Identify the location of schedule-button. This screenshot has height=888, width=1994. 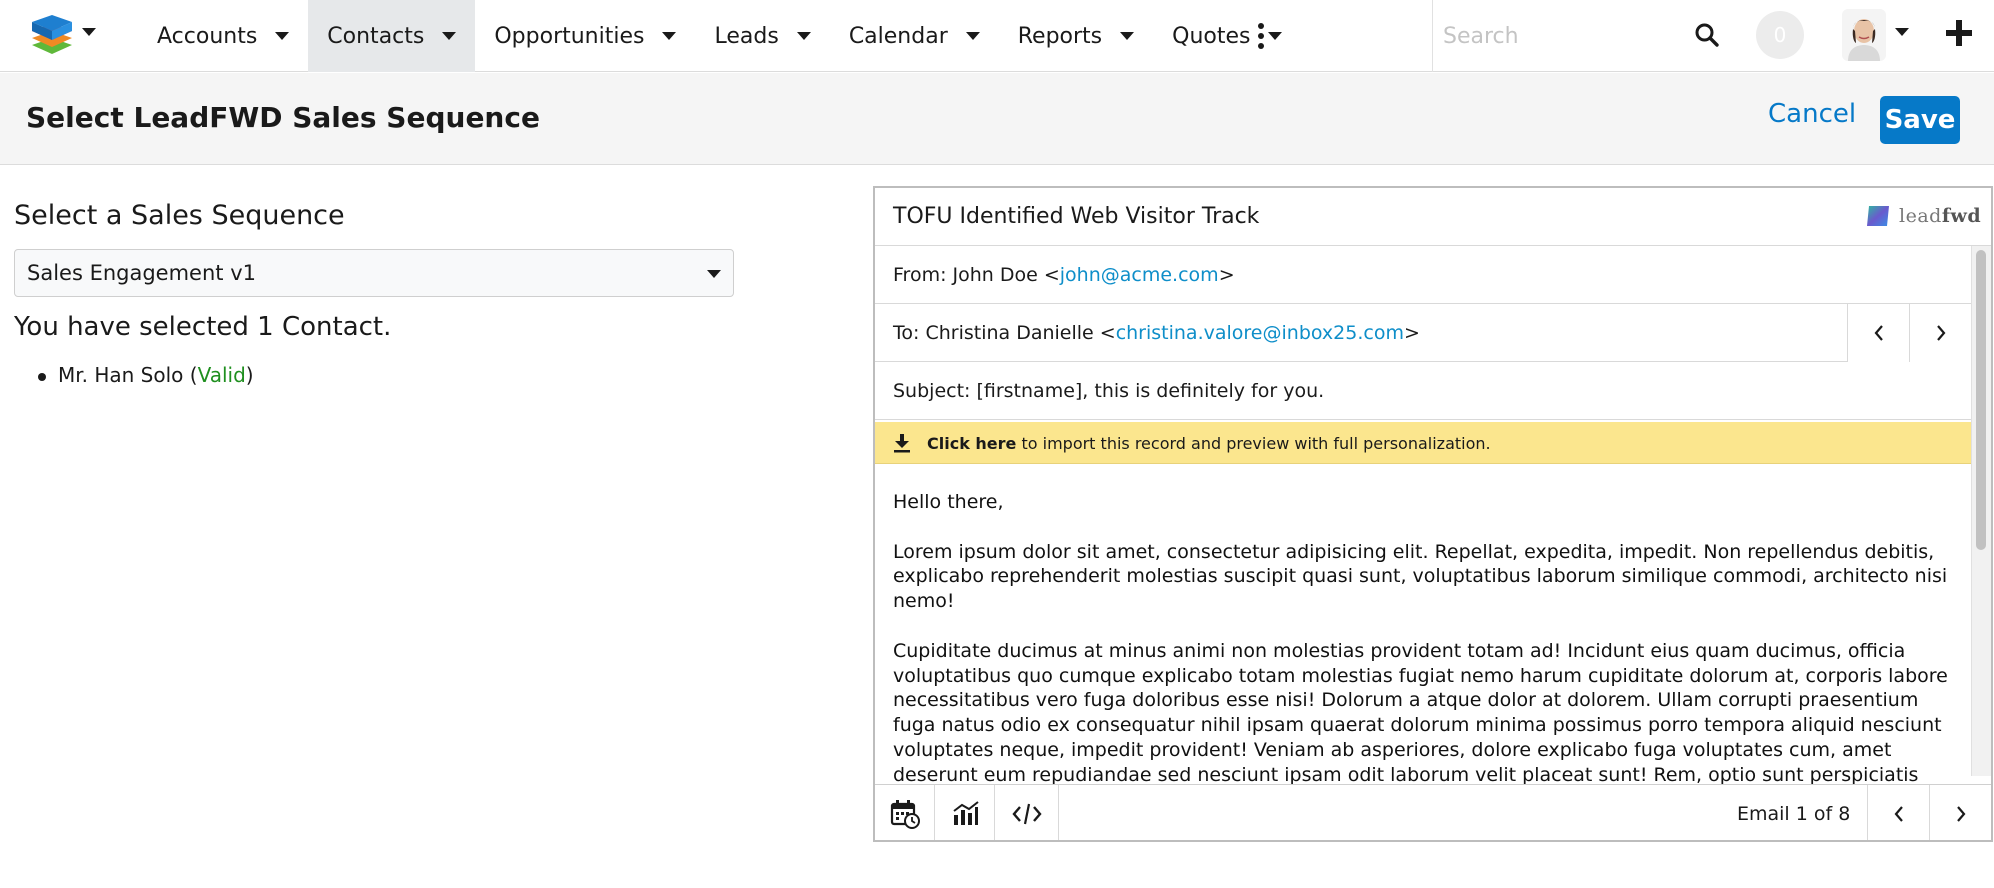
(905, 812).